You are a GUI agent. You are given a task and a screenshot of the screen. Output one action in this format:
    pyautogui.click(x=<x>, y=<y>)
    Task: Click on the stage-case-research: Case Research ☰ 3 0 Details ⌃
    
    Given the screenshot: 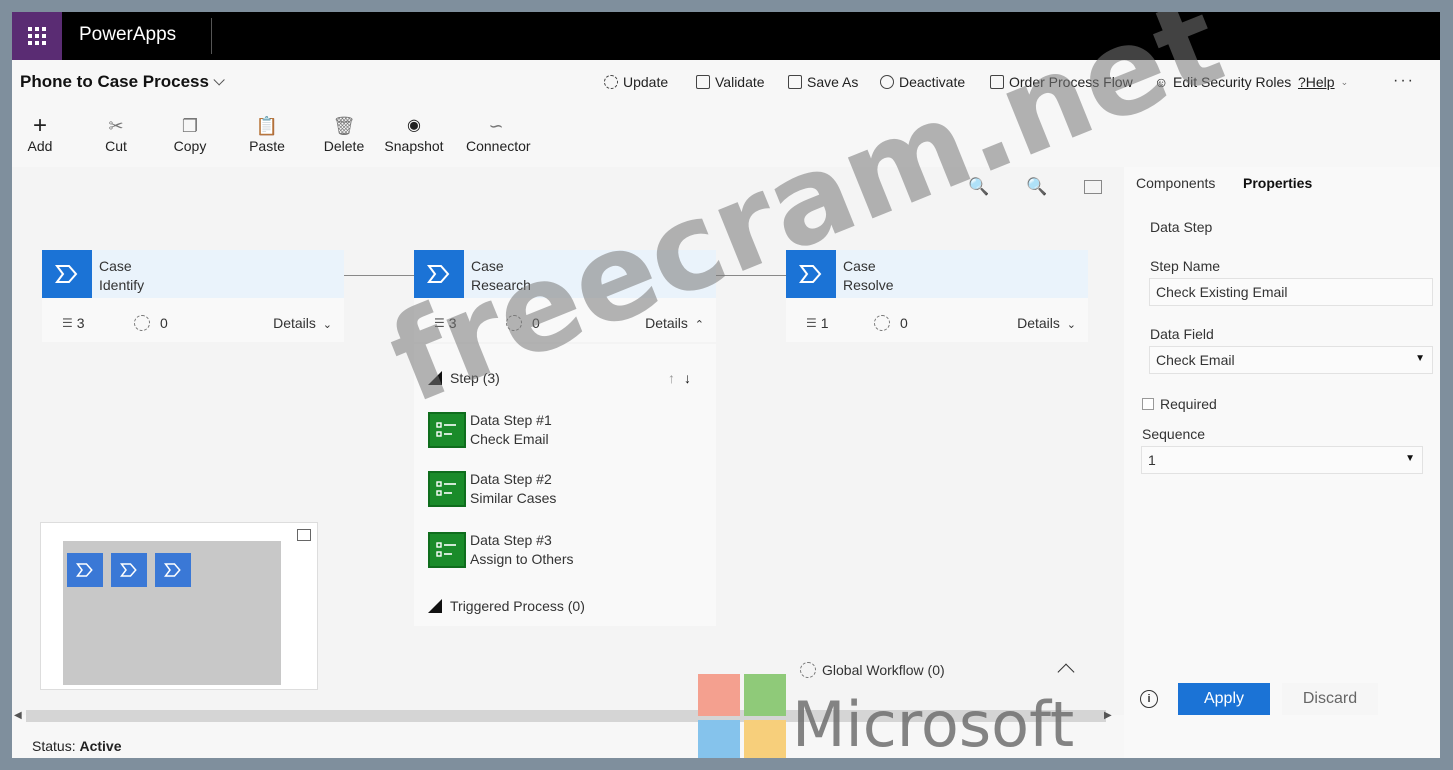 What is the action you would take?
    pyautogui.click(x=565, y=296)
    